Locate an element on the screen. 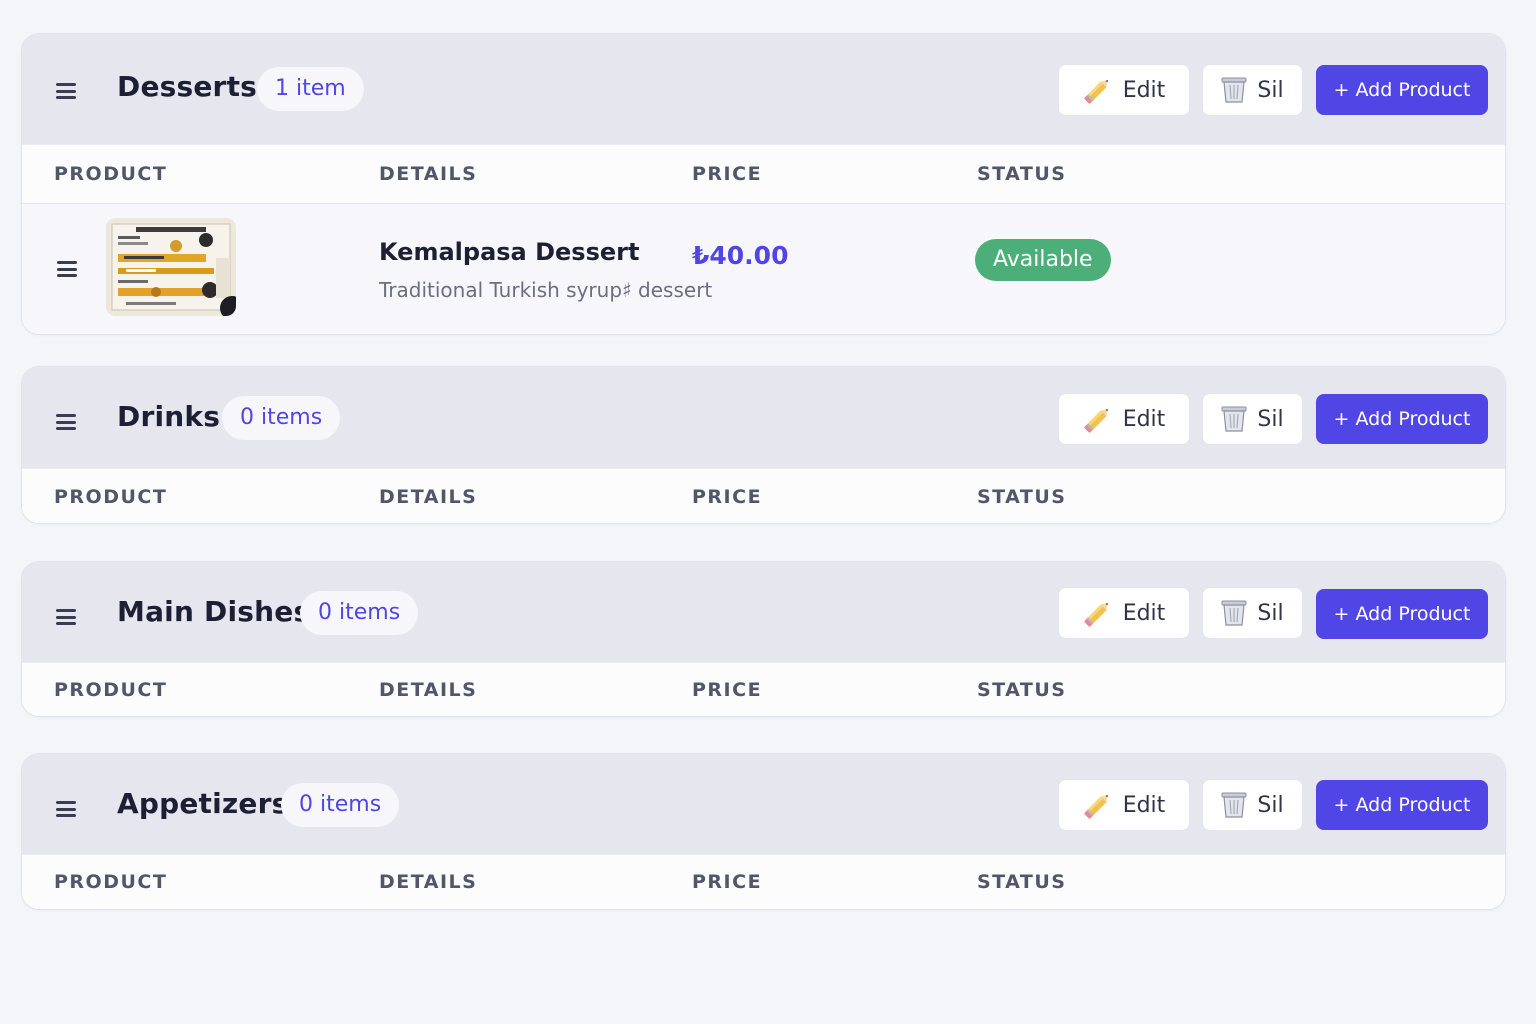 This screenshot has width=1536, height=1024. product-thumbnail is located at coordinates (171, 267).